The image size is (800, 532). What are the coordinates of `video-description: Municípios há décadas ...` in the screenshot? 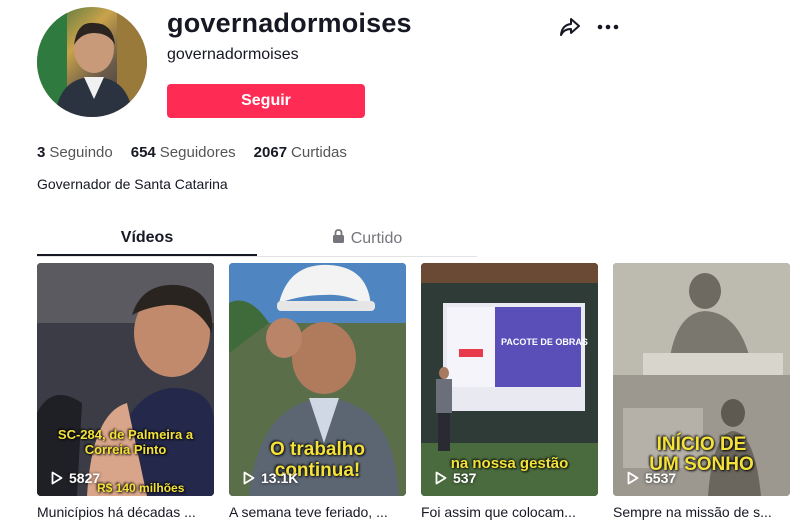 It's located at (125, 512).